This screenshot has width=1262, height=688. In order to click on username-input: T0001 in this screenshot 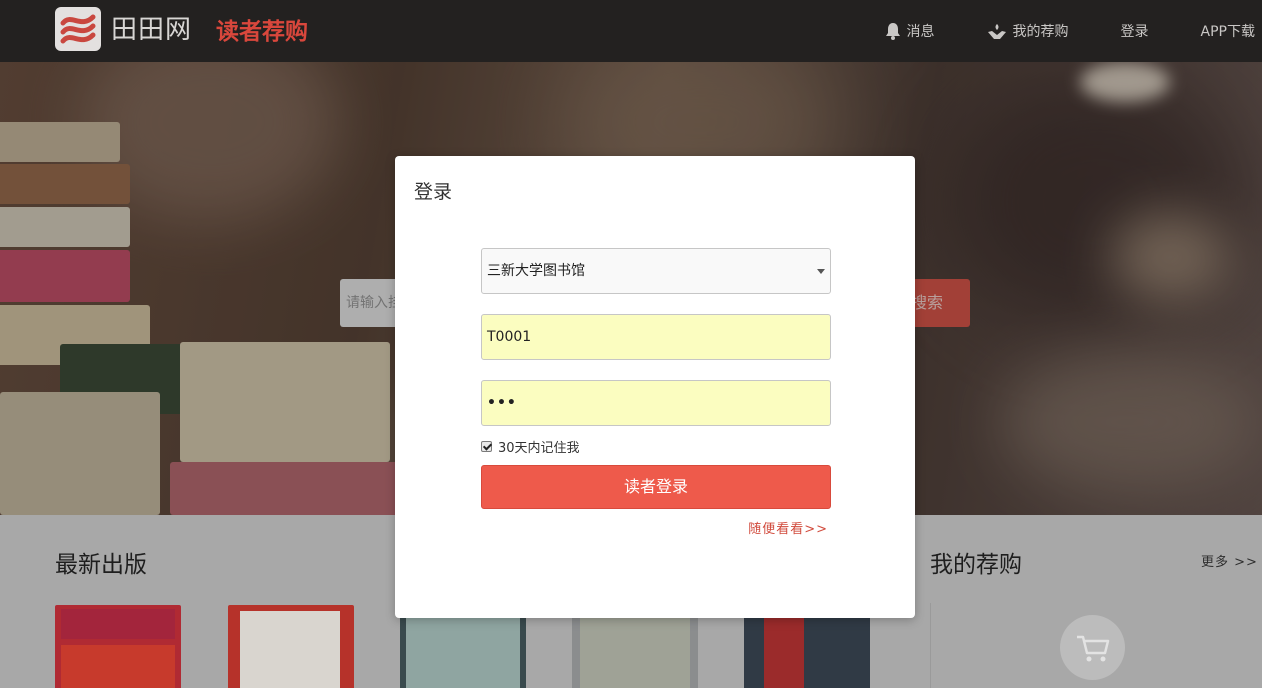, I will do `click(656, 337)`.